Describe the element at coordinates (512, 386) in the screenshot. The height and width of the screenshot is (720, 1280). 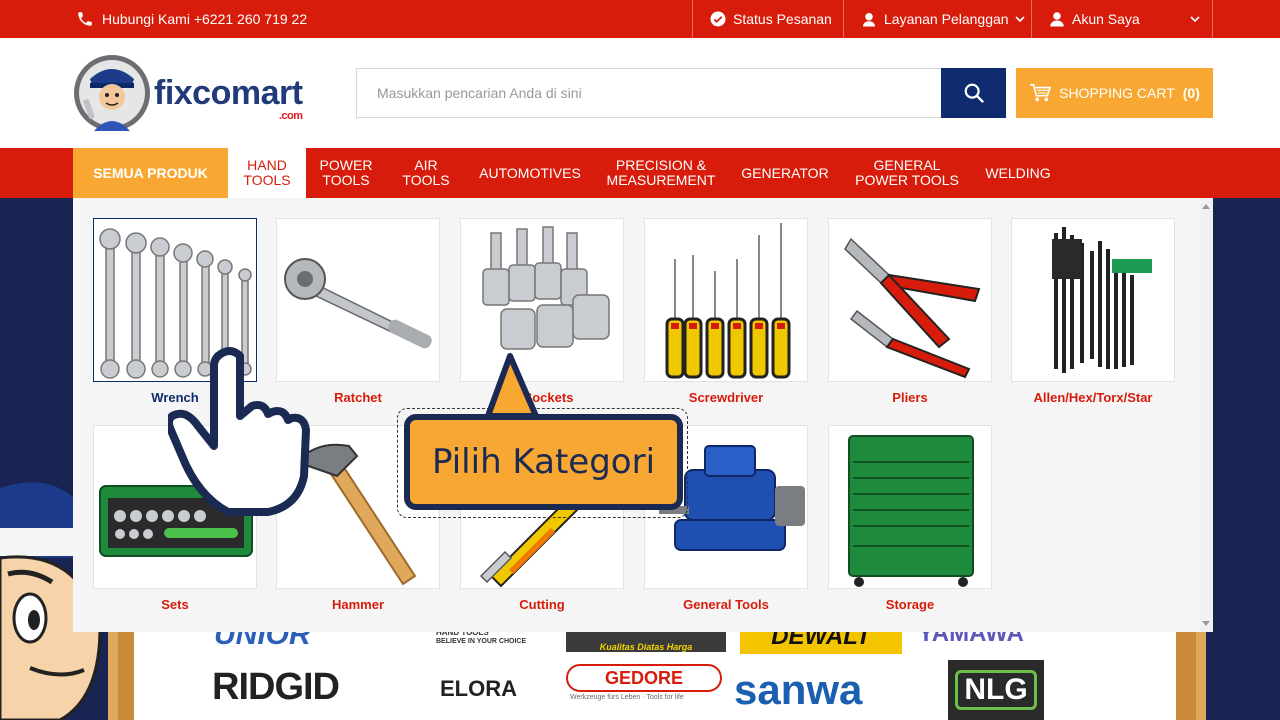
I see `callout-pointer-icon` at that location.